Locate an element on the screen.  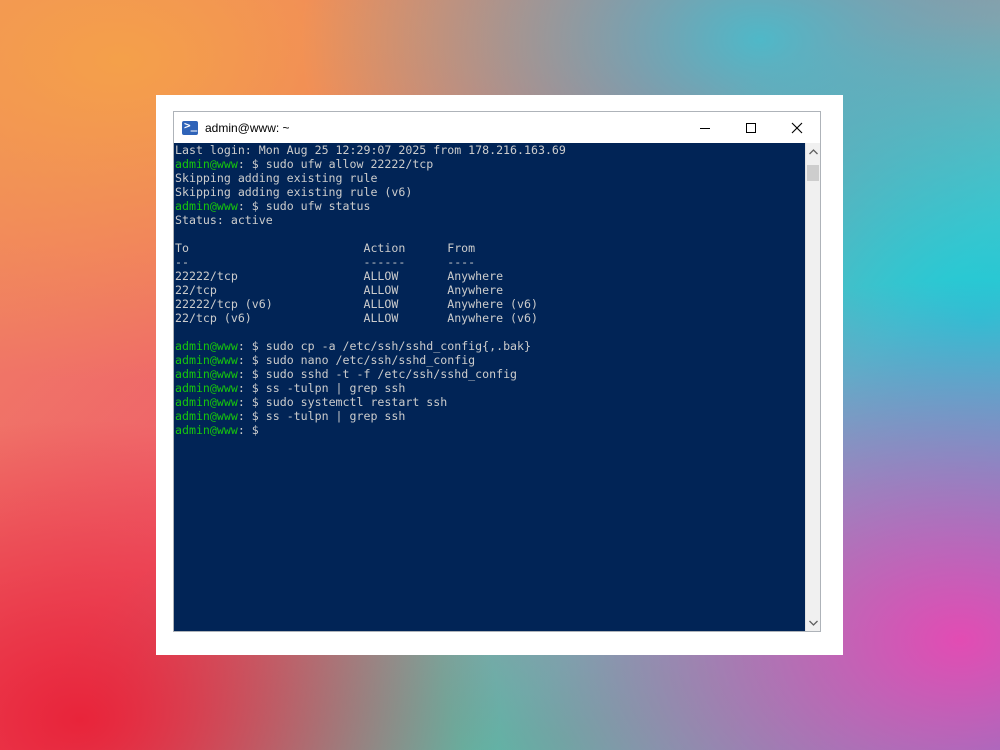
line-text: 22222/tcp (v6) ALLOW Anywhere (v6) is located at coordinates (356, 304).